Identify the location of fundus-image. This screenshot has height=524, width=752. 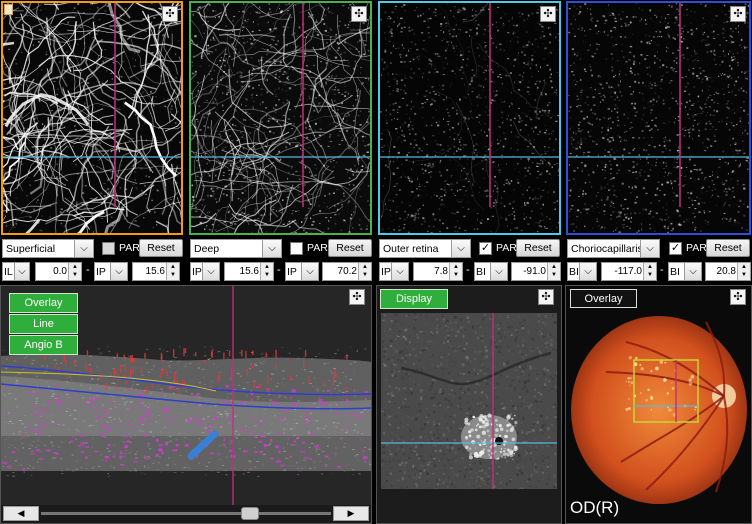
(659, 410).